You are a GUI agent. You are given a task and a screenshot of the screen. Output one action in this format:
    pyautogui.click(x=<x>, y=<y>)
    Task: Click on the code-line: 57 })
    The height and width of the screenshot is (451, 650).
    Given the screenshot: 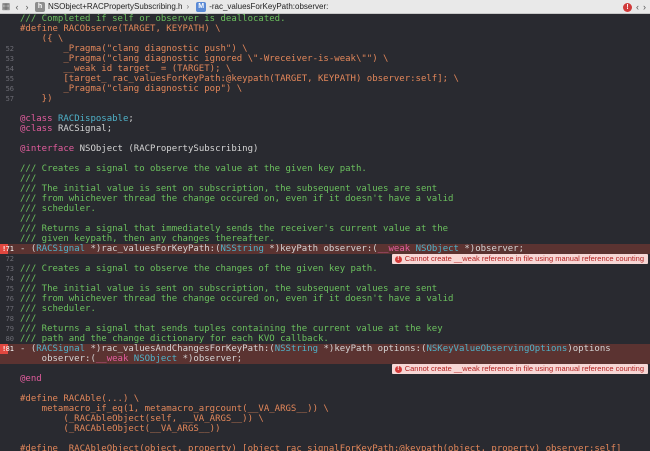 What is the action you would take?
    pyautogui.click(x=325, y=99)
    